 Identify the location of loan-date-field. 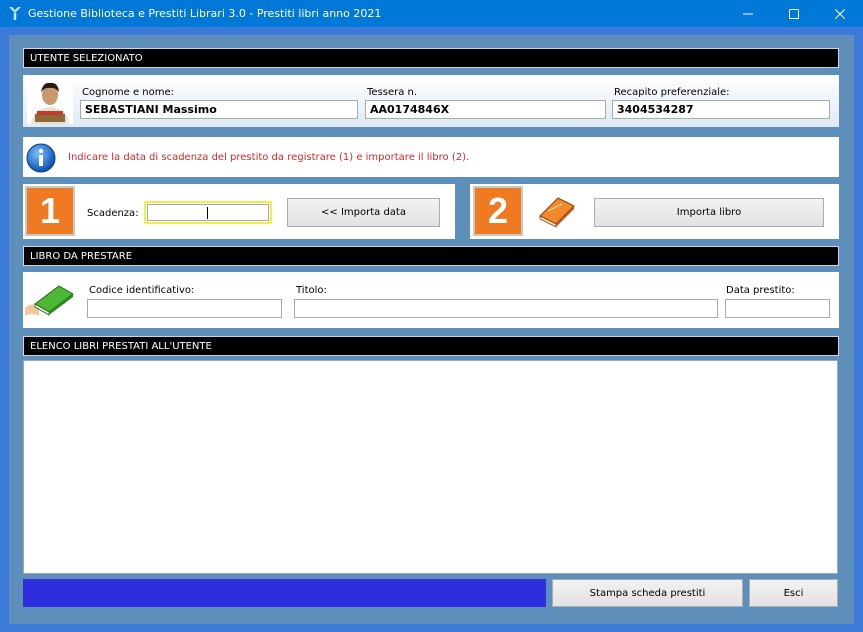
(777, 308).